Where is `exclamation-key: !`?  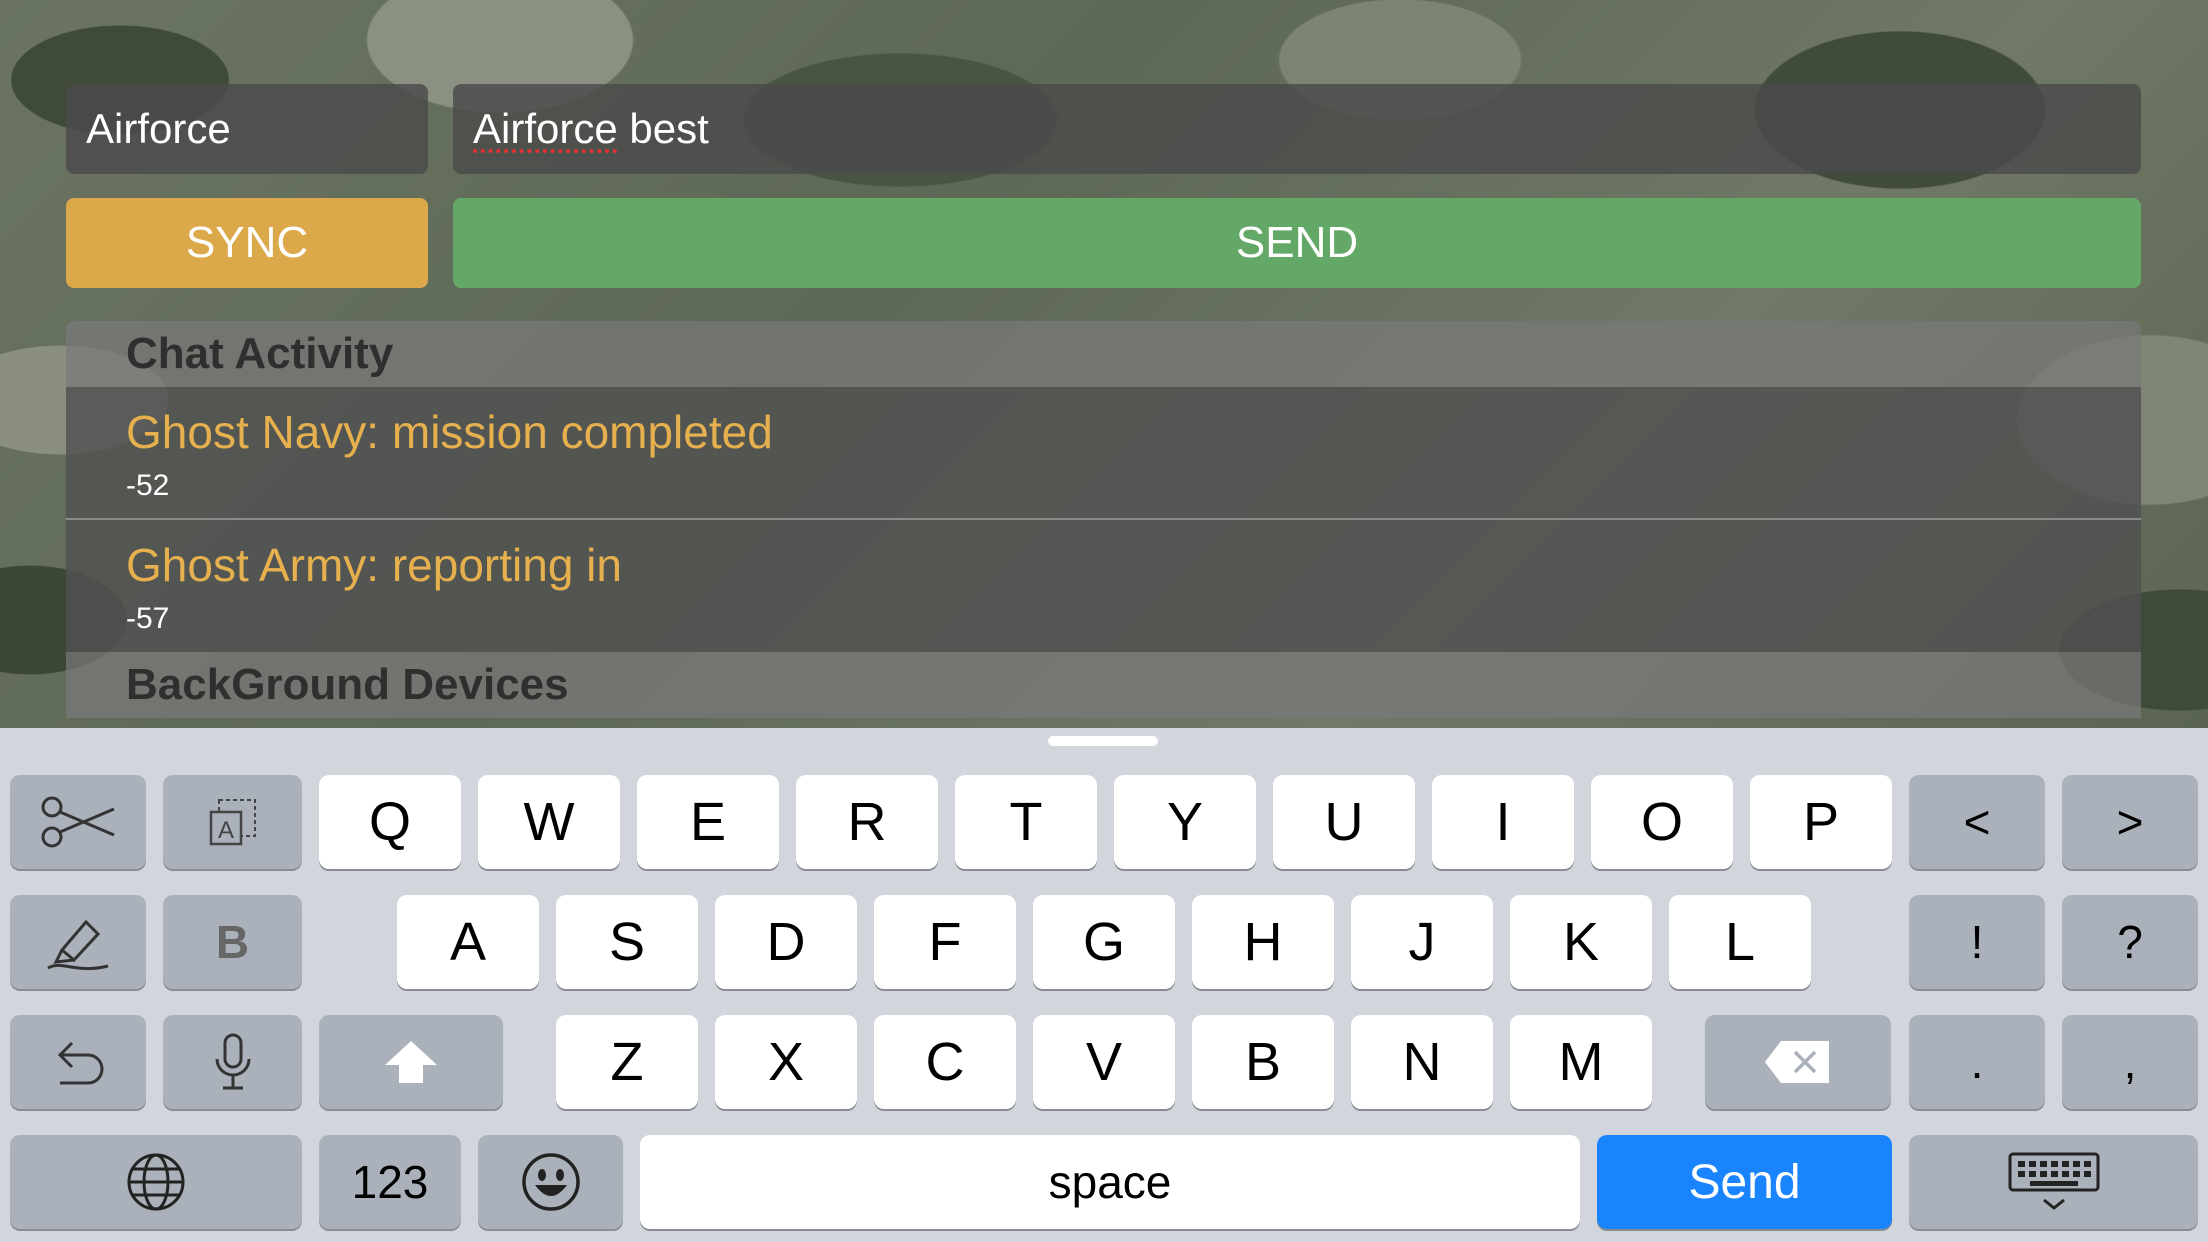
exclamation-key: ! is located at coordinates (1977, 942).